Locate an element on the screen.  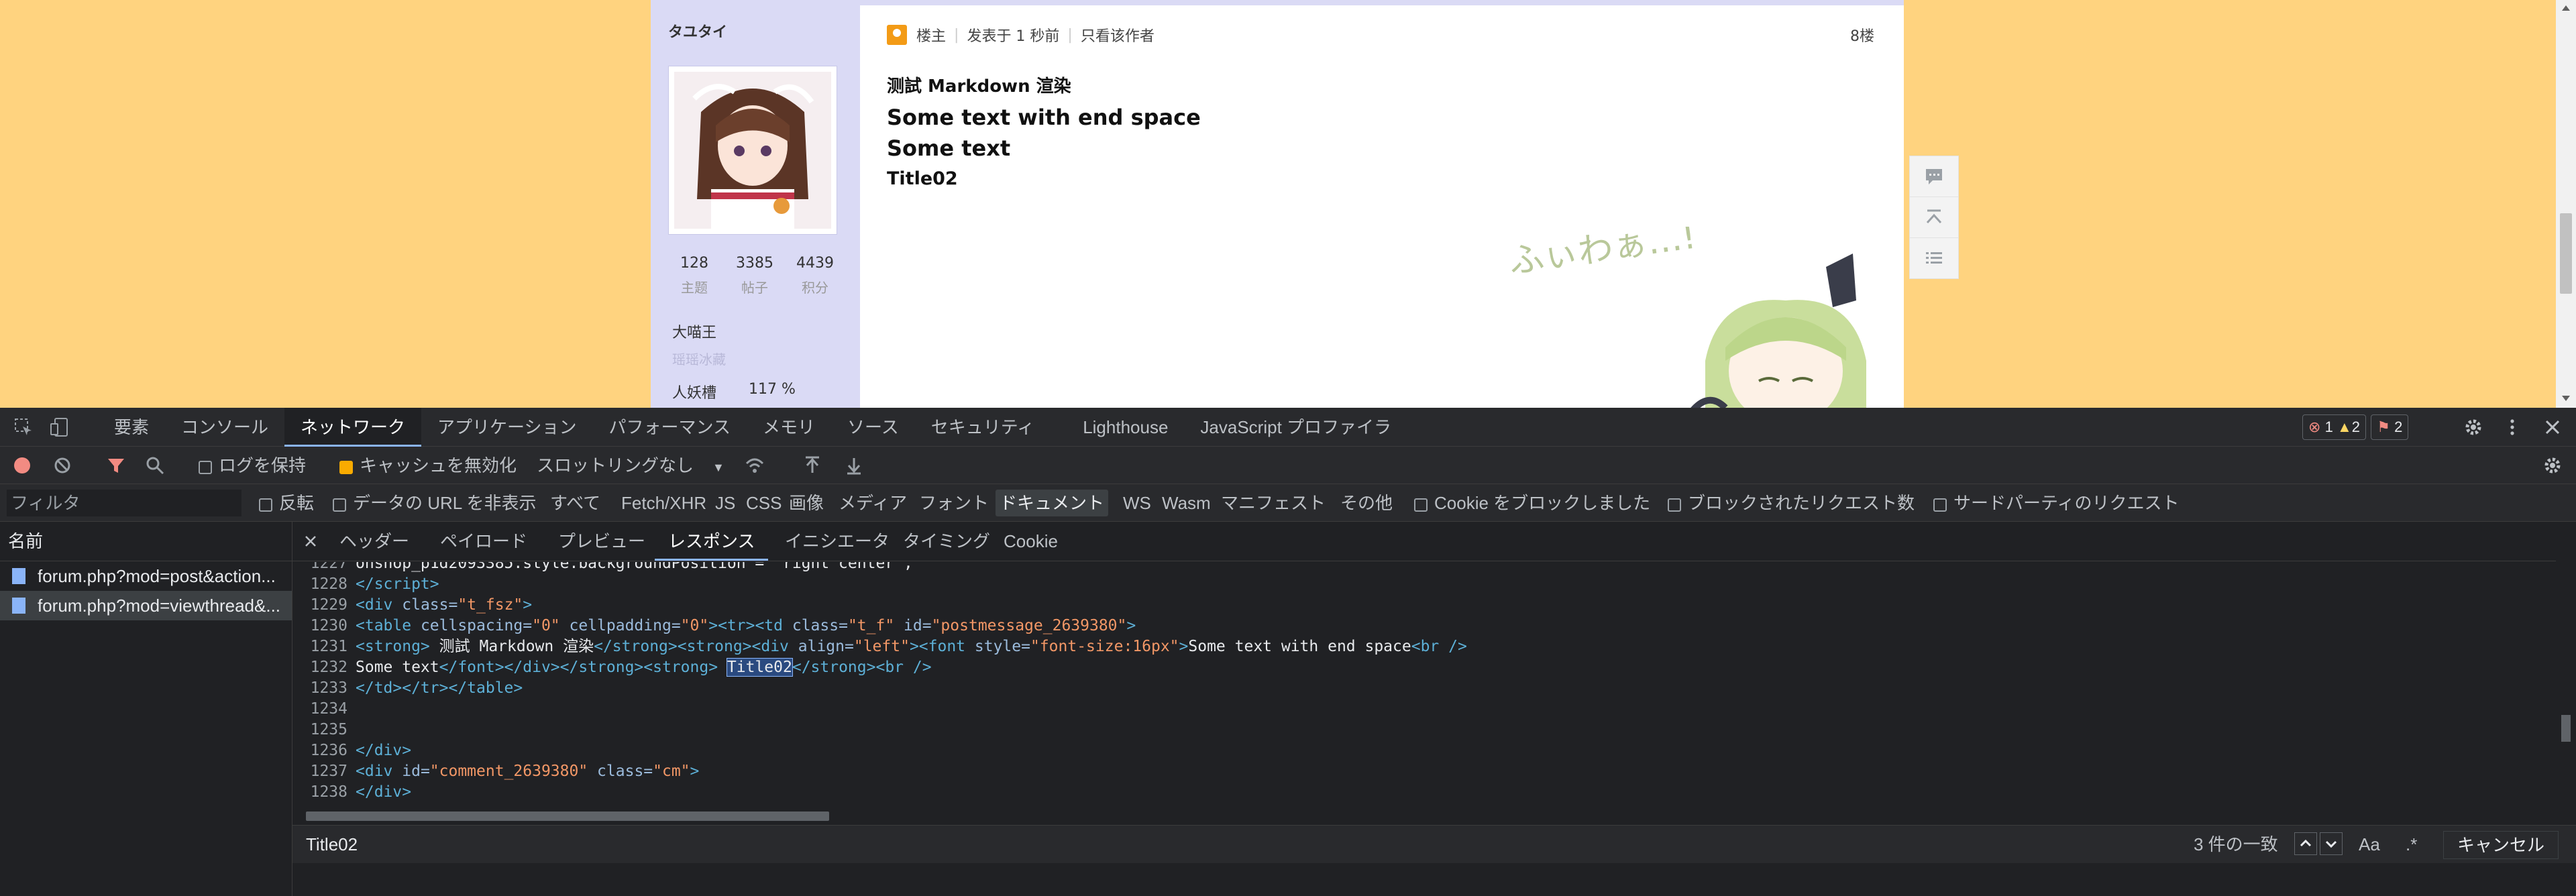
filter-type-wasm: Wasm is located at coordinates (1186, 503).